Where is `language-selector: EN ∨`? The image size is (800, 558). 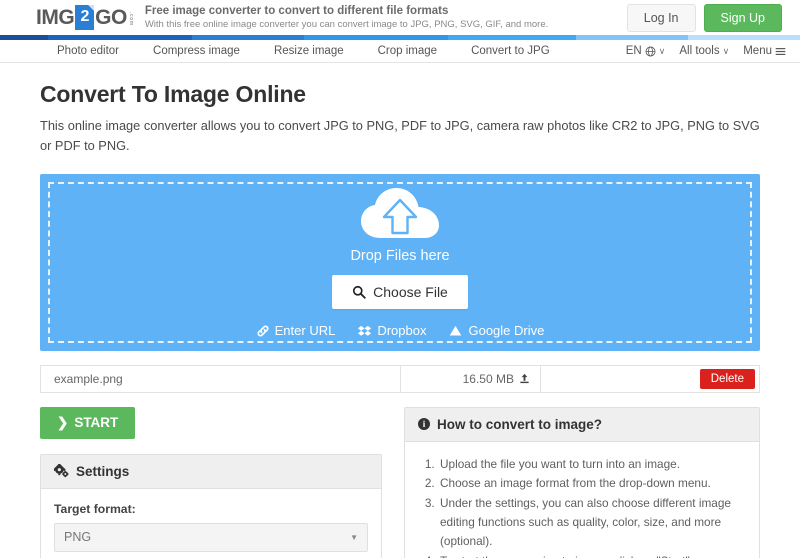
language-selector: EN ∨ is located at coordinates (646, 51).